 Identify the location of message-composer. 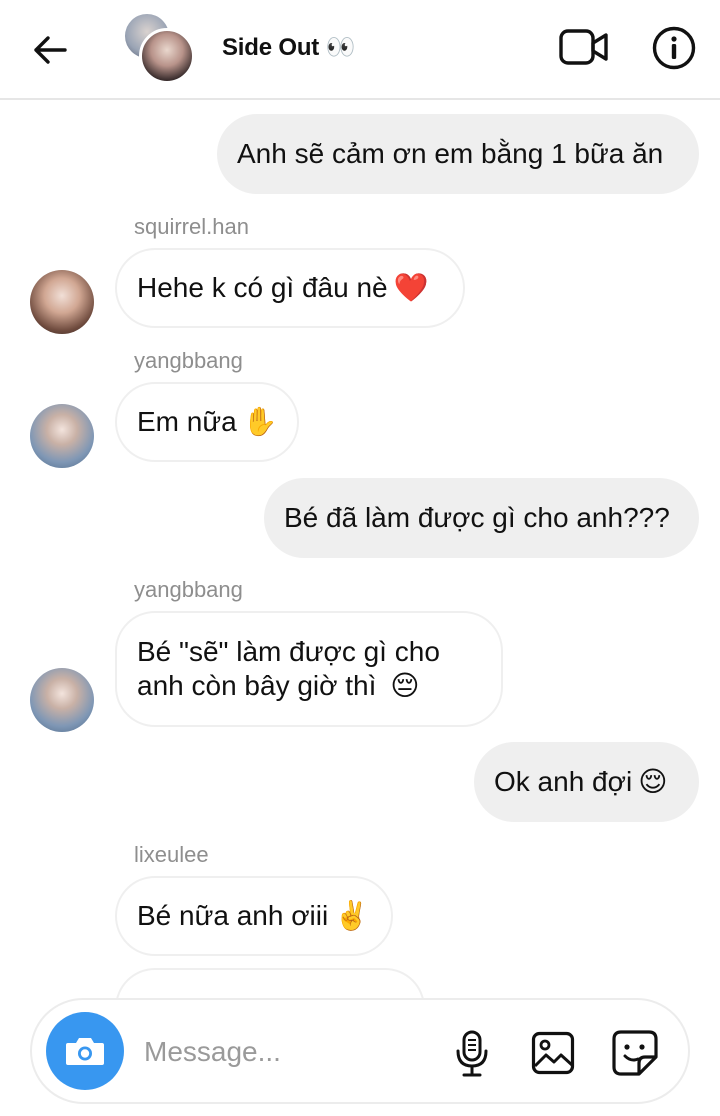
(360, 1051).